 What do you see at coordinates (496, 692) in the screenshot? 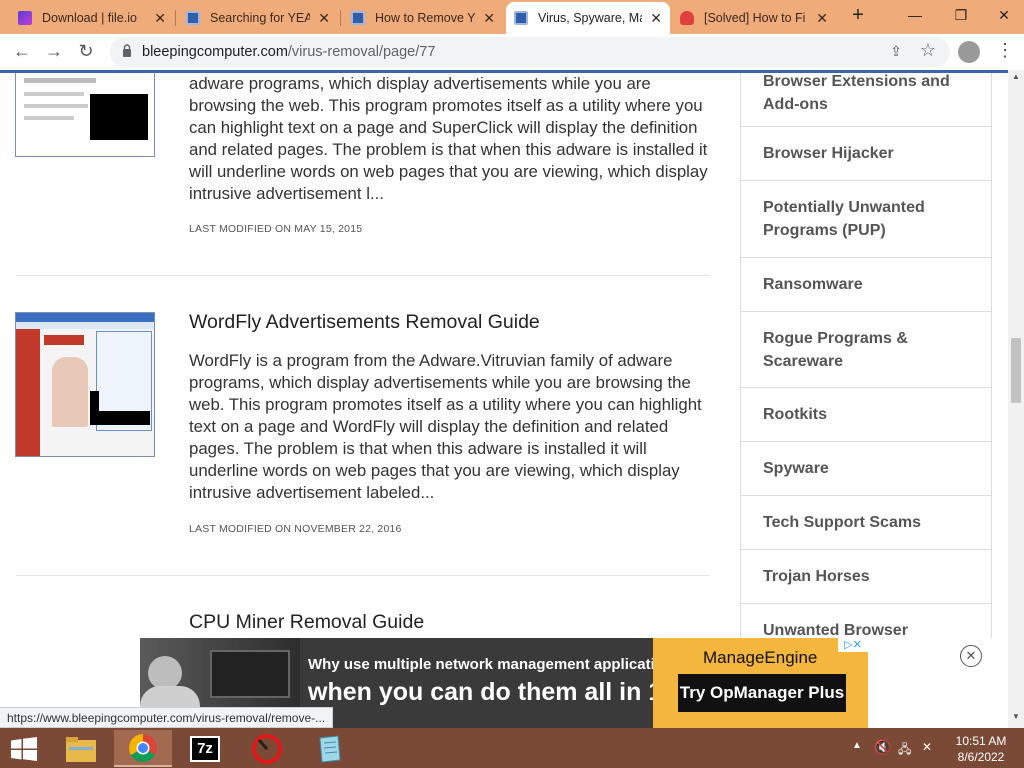
I see `ad-headline-2: when you can do them all in 1 ?` at bounding box center [496, 692].